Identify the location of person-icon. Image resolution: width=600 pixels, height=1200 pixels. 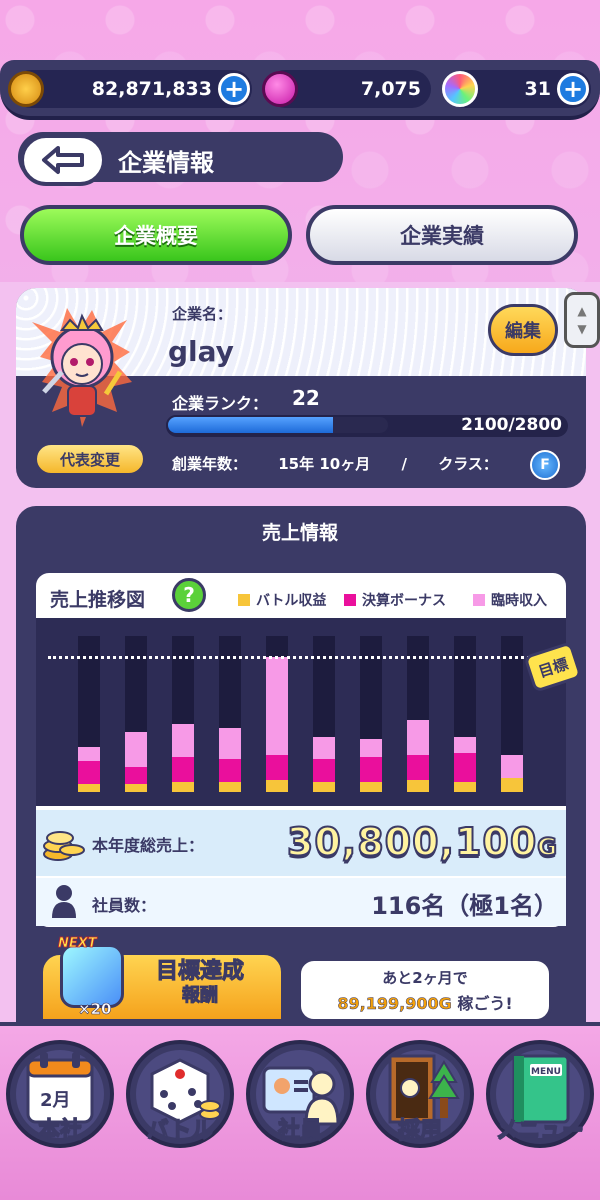
(64, 901).